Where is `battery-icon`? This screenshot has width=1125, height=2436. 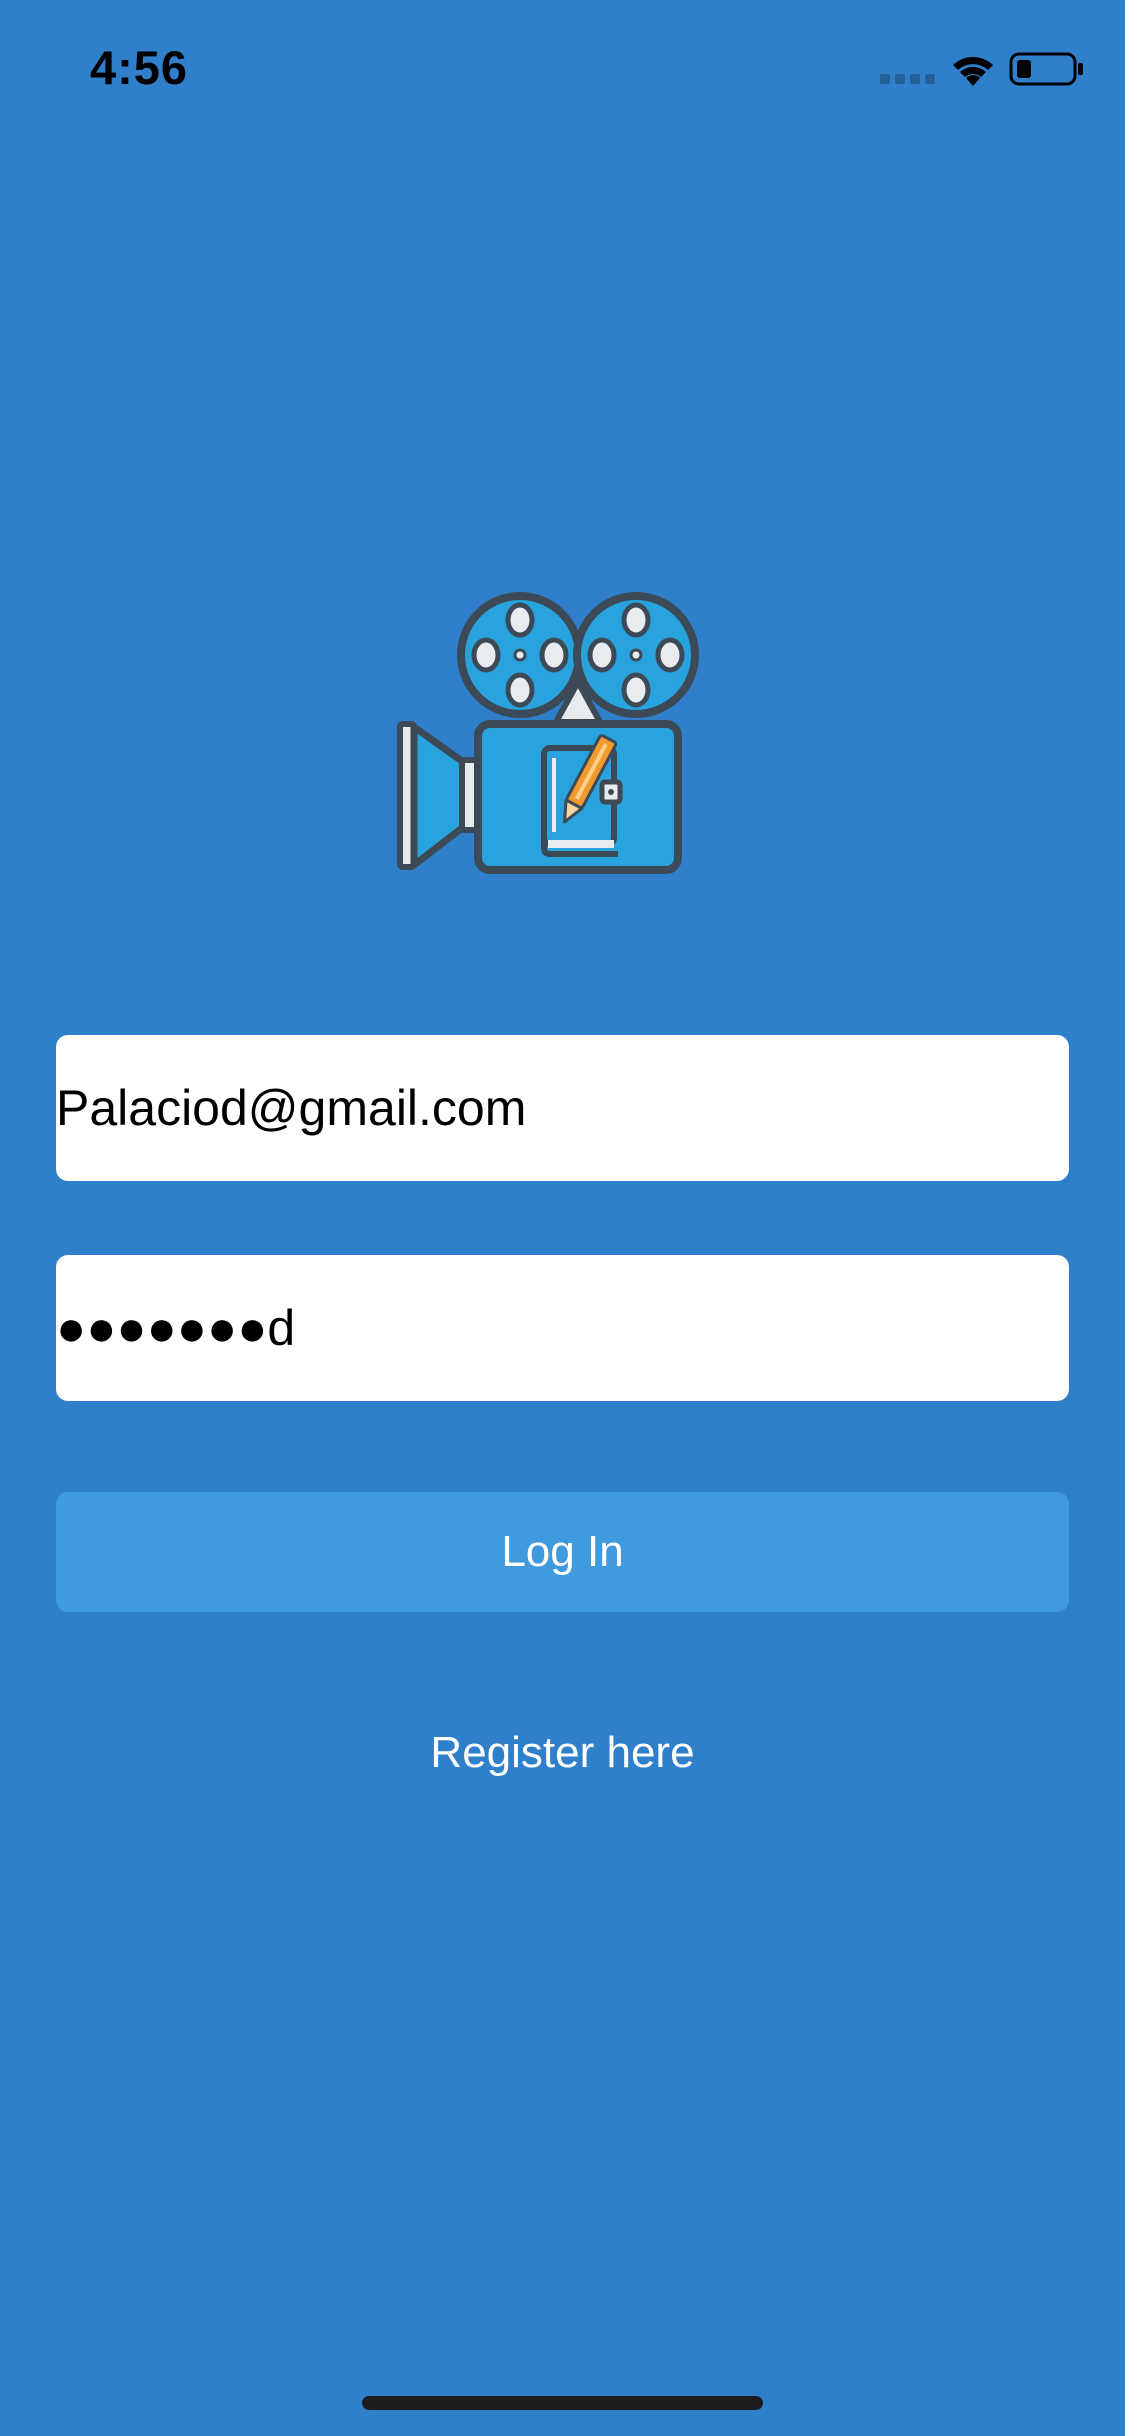
battery-icon is located at coordinates (1046, 69).